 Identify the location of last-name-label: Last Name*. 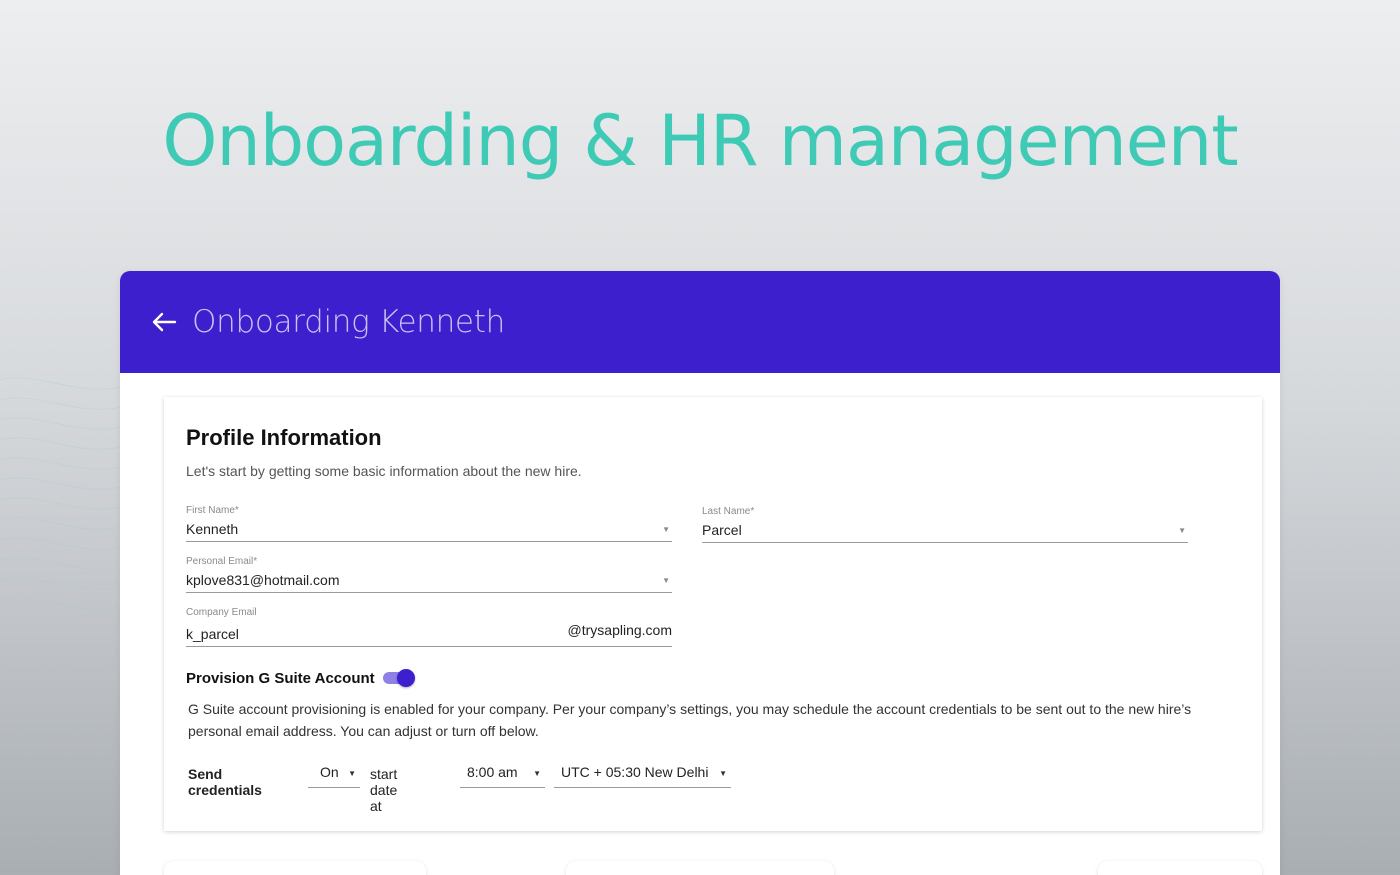
(728, 511).